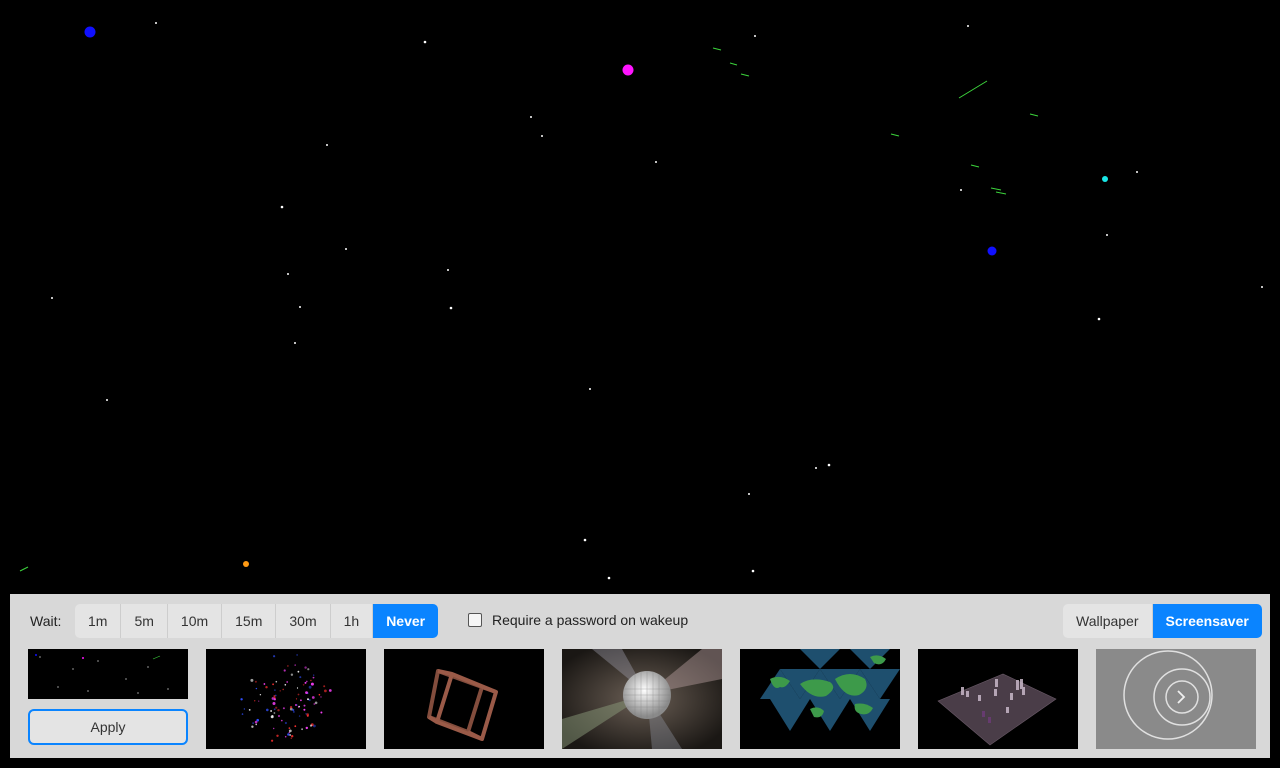 This screenshot has width=1280, height=768. I want to click on wallpaper-mode-button: Wallpaper, so click(1108, 621).